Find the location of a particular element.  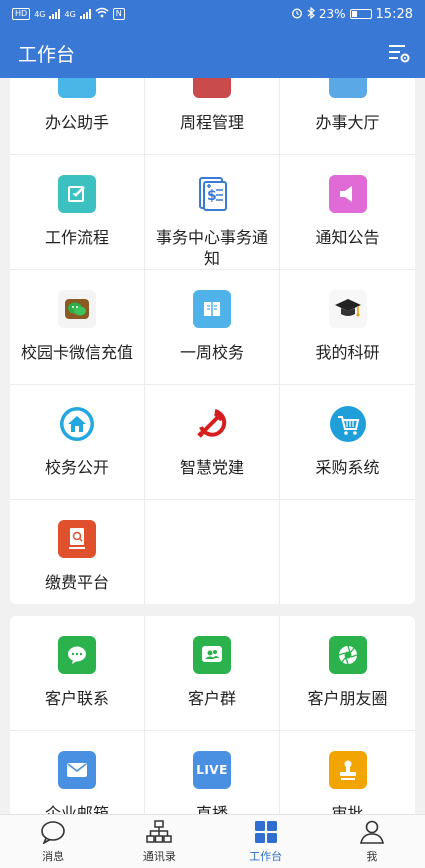

app-campus-card-wechat: 校园卡微信充值 is located at coordinates (77, 327).